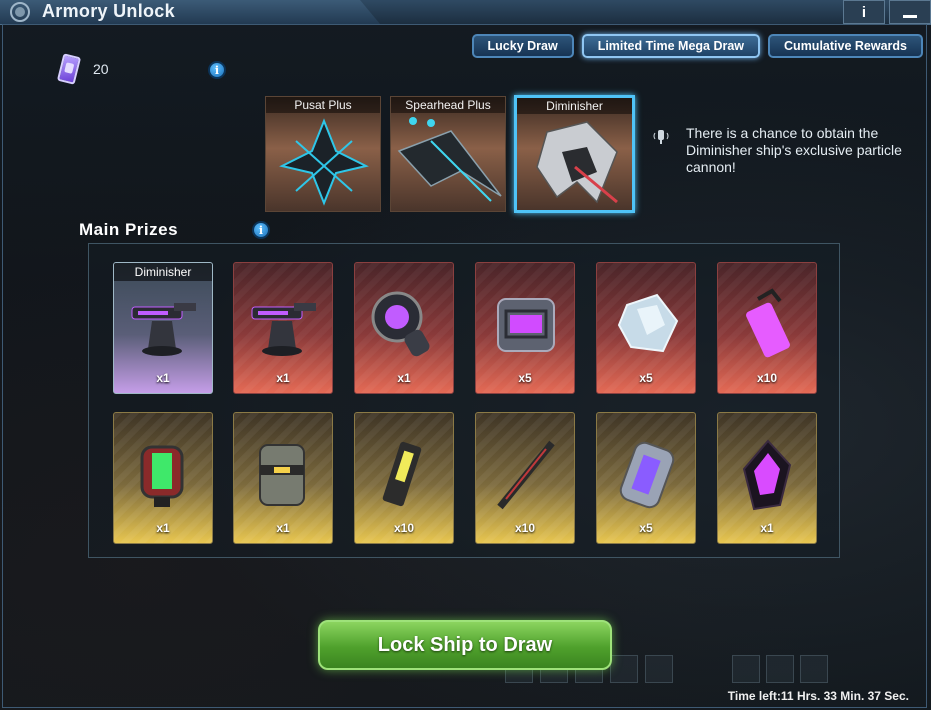 This screenshot has width=931, height=710. Describe the element at coordinates (129, 229) in the screenshot. I see `main-prizes-title: Main Prizes` at that location.